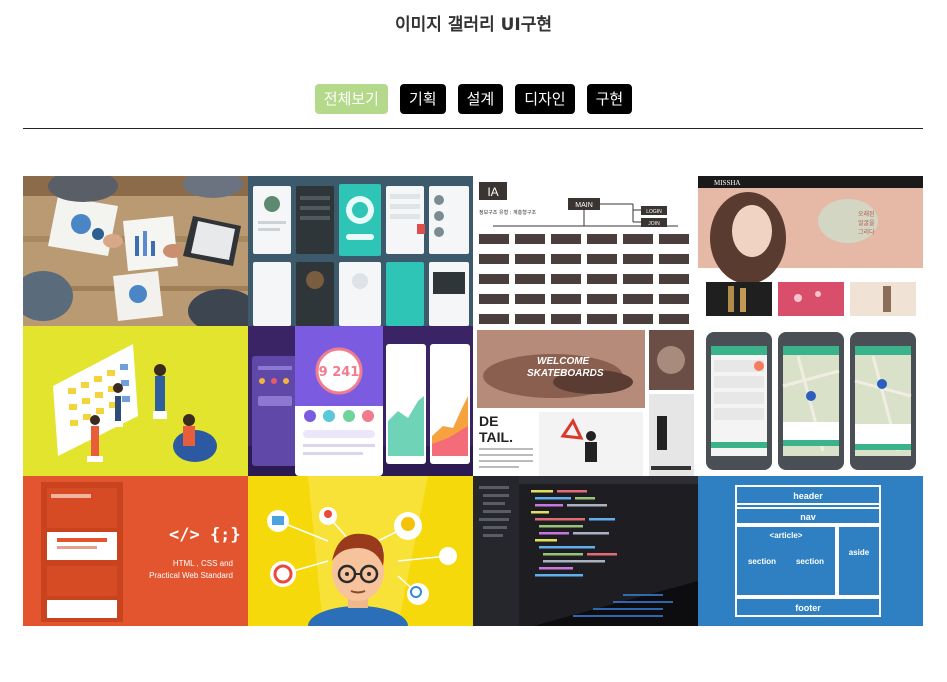  I want to click on gallery-item-code-editor, so click(585, 551).